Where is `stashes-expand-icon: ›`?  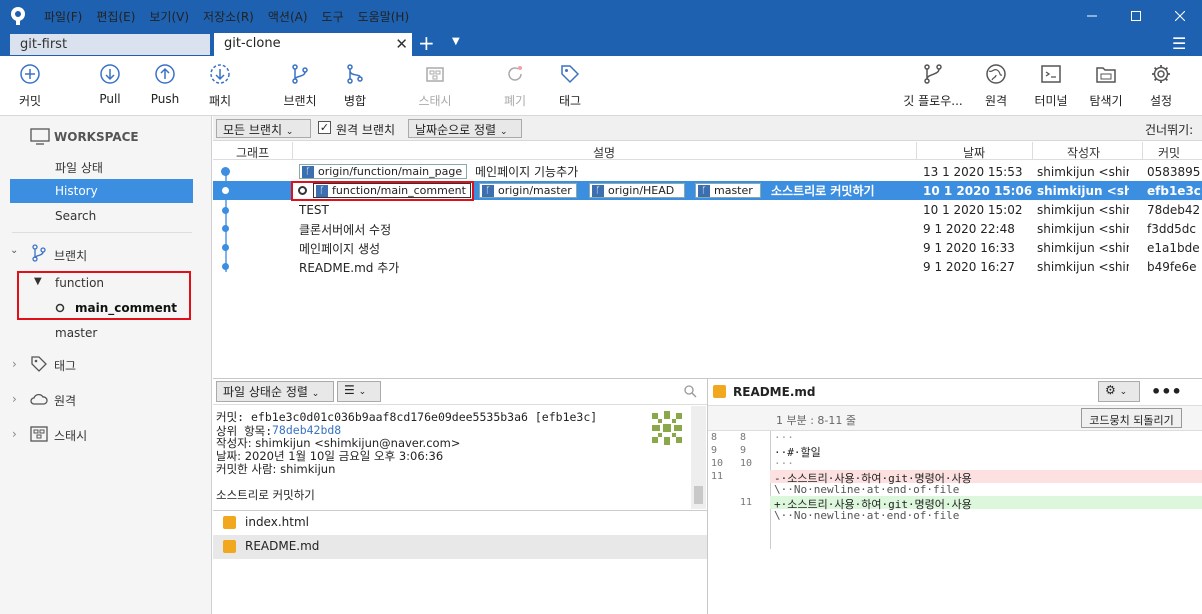 stashes-expand-icon: › is located at coordinates (14, 434).